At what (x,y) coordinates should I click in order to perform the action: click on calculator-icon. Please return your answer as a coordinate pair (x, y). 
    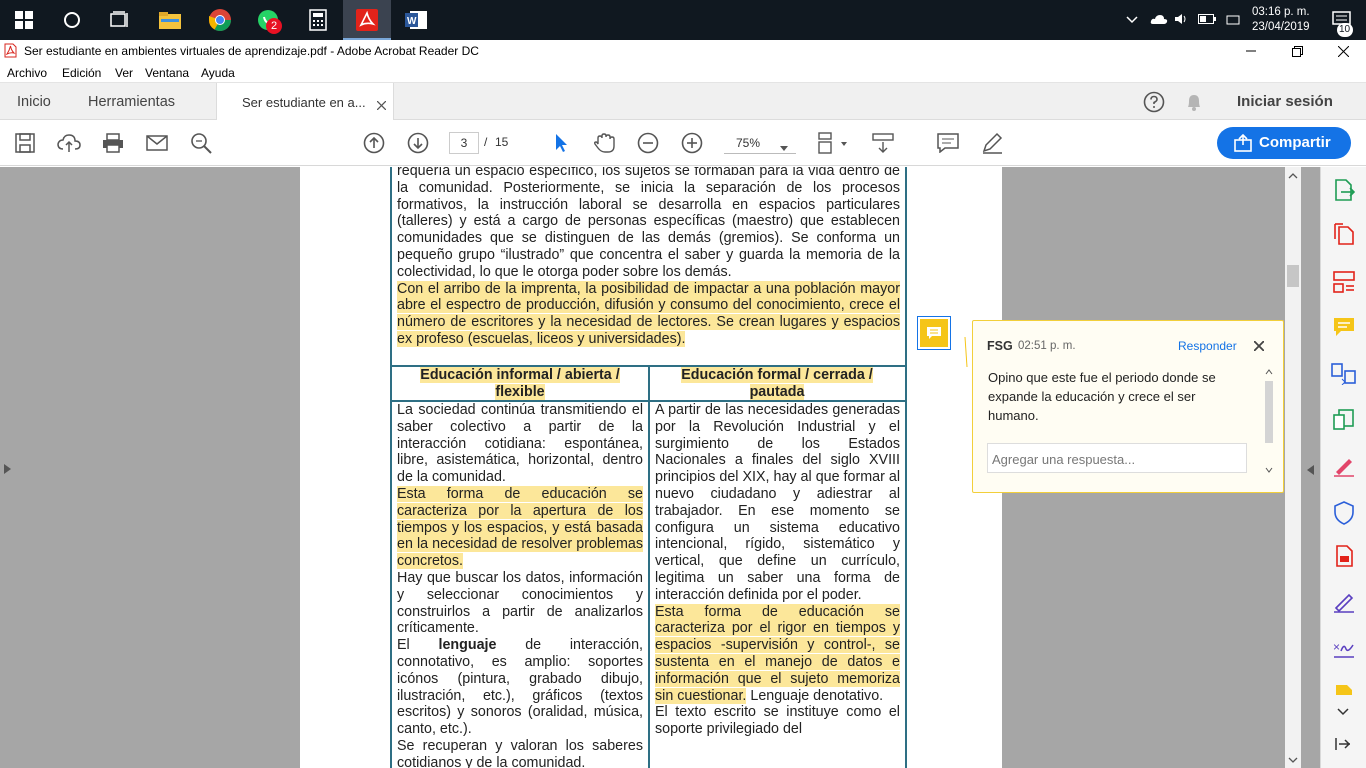
    Looking at the image, I should click on (318, 20).